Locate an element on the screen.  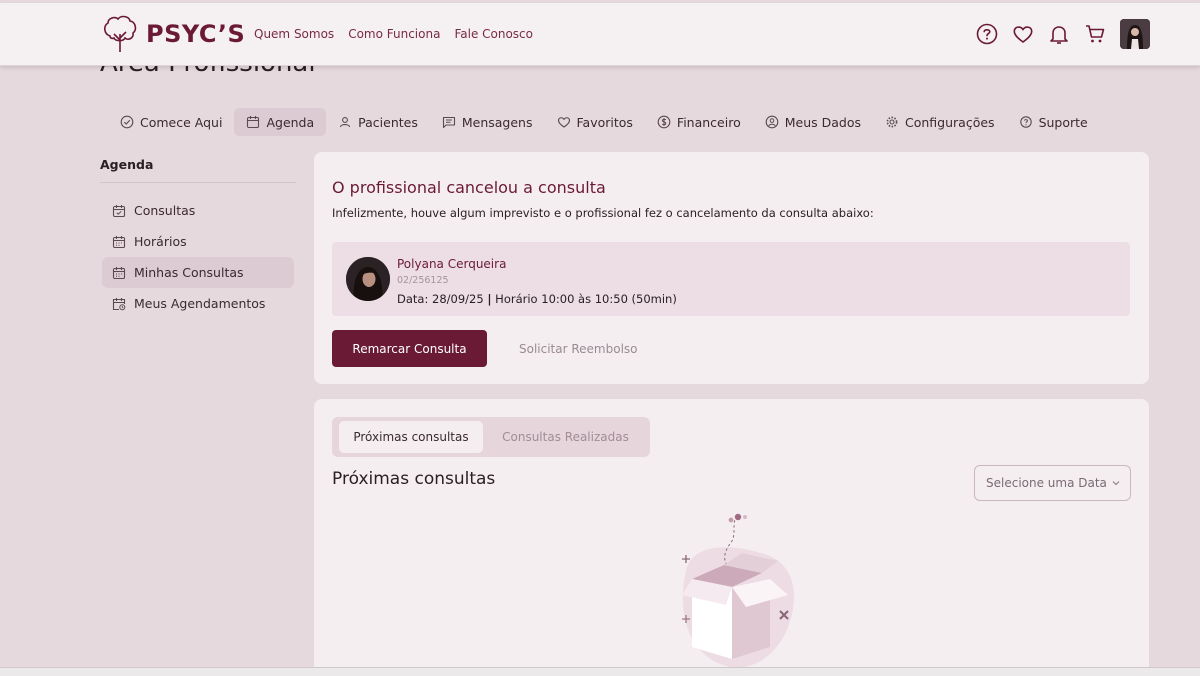
tab-comece-aqui: Comece Aqui is located at coordinates (171, 122).